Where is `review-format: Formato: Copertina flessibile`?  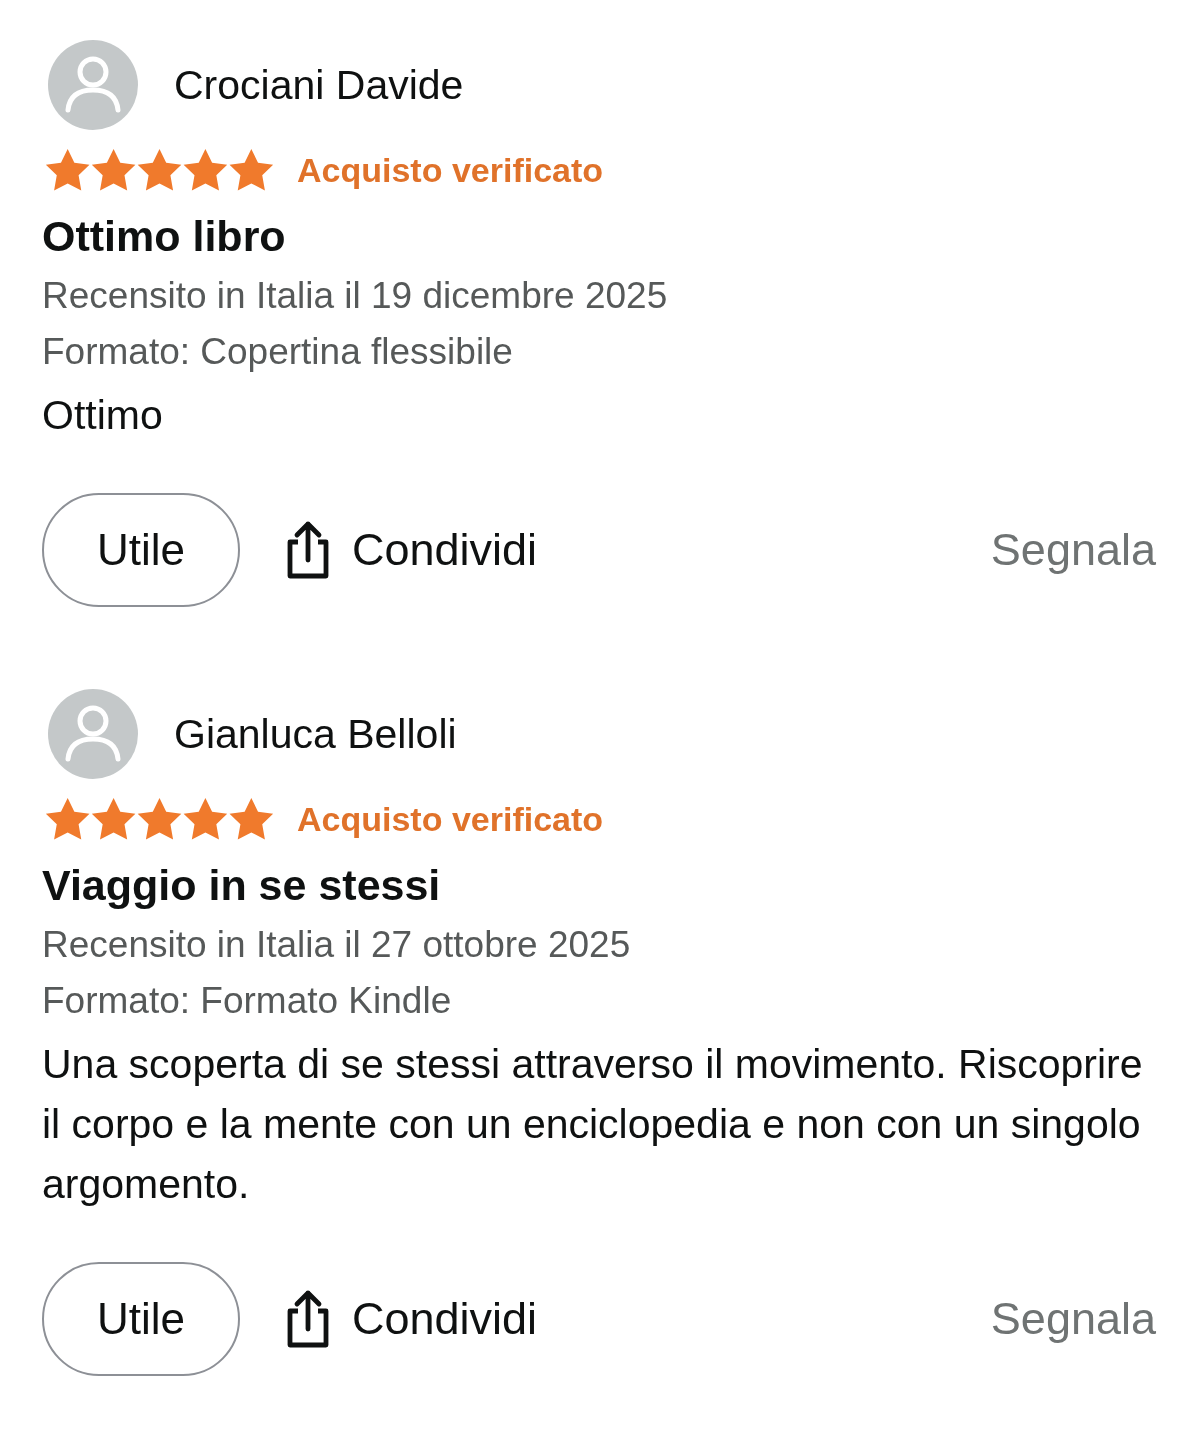
review-format: Formato: Copertina flessibile is located at coordinates (278, 352).